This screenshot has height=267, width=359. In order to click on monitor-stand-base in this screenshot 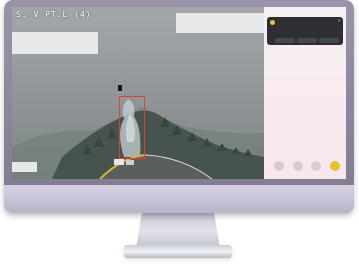, I will do `click(178, 251)`.